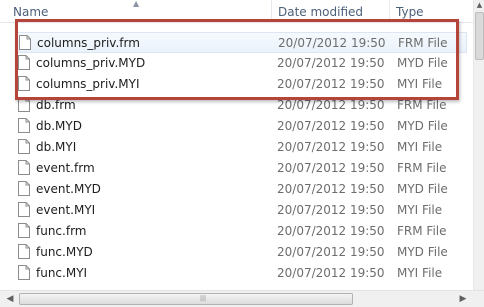 This screenshot has height=307, width=484. What do you see at coordinates (479, 36) in the screenshot?
I see `vertical-scroll-thumb` at bounding box center [479, 36].